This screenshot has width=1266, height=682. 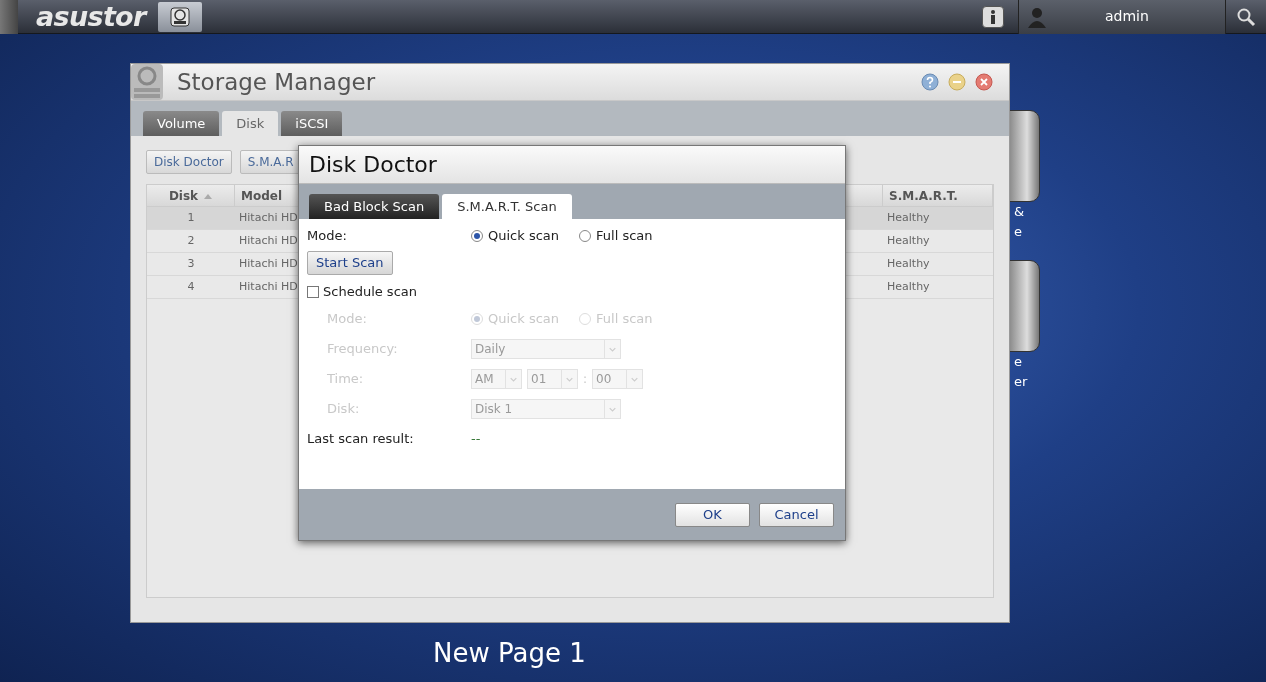 I want to click on info-button, so click(x=993, y=16).